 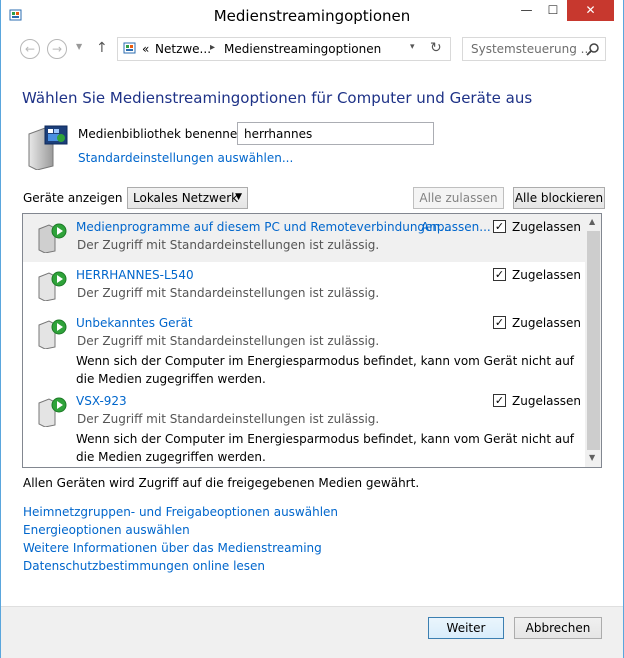 What do you see at coordinates (526, 10) in the screenshot?
I see `minimize-button: —` at bounding box center [526, 10].